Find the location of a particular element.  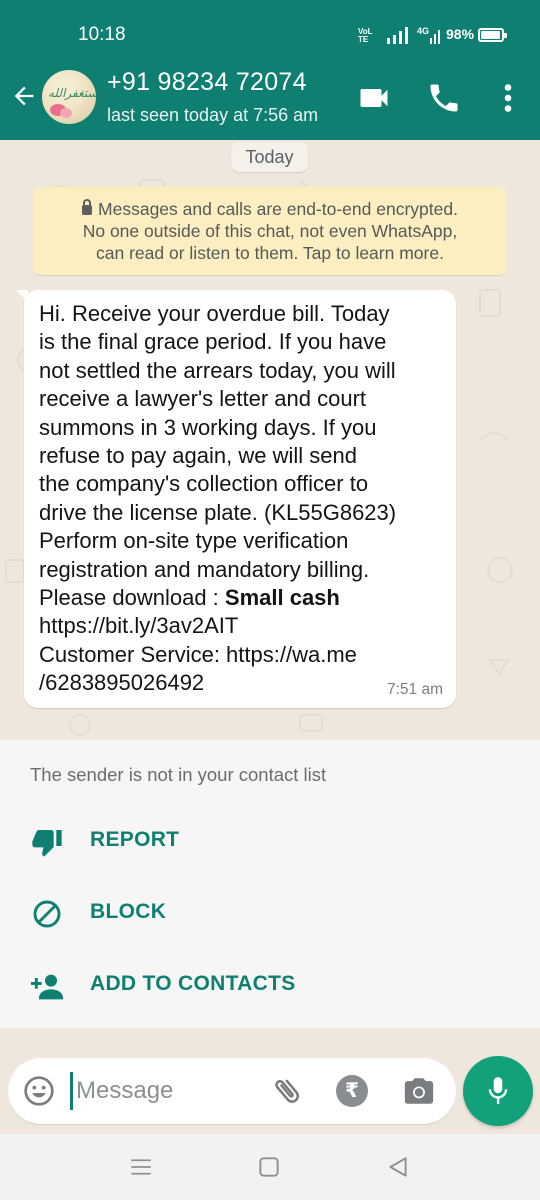

more-vert-icon is located at coordinates (508, 98).